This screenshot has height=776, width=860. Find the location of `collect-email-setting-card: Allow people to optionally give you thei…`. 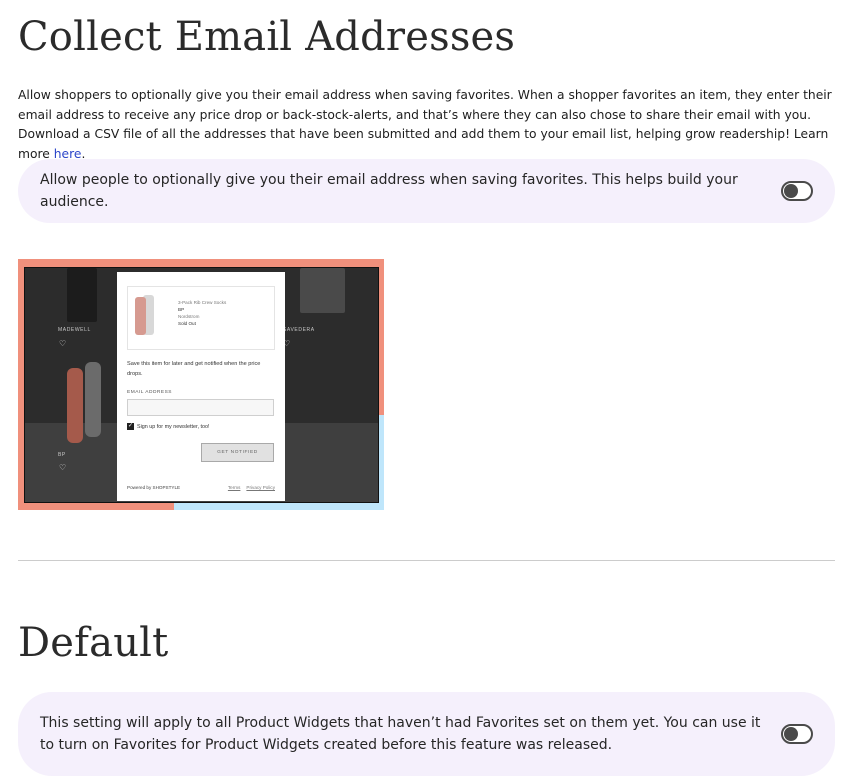

collect-email-setting-card: Allow people to optionally give you thei… is located at coordinates (426, 191).